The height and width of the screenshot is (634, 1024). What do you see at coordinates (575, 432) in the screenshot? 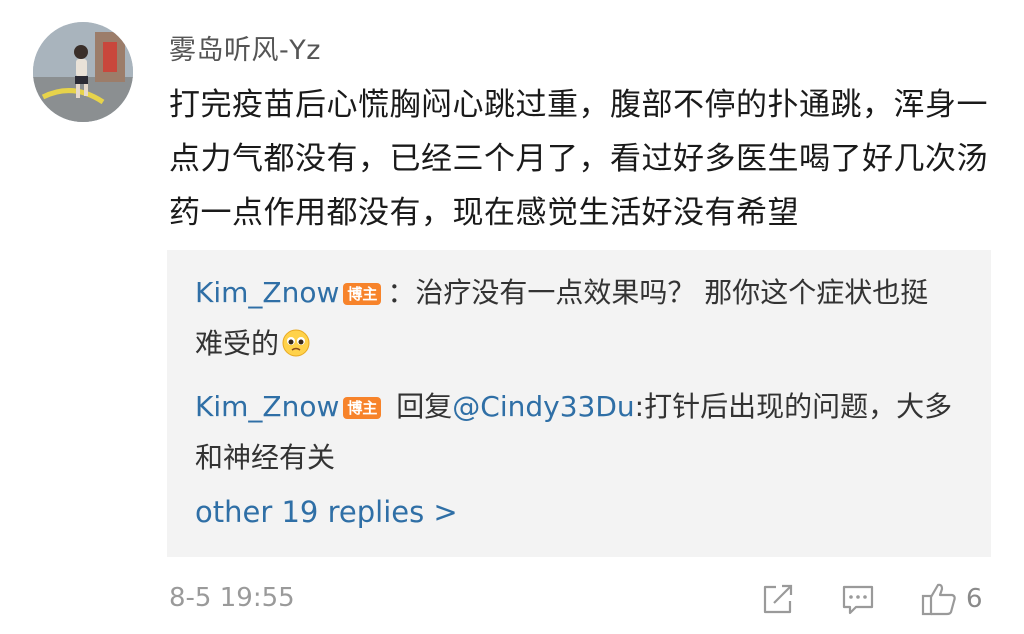
I see `reply-item: Kim_Znow 博主 回复@Cindy33Du:打针后出现的问题，大多和神经有关` at bounding box center [575, 432].